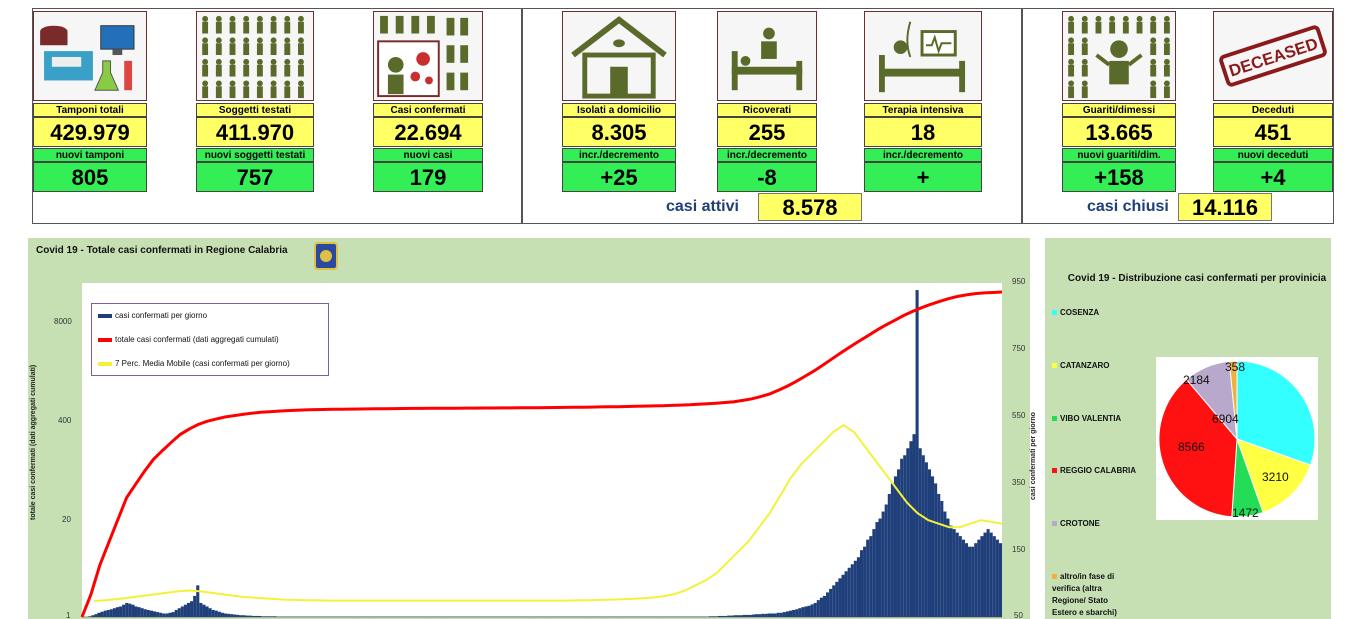 This screenshot has height=619, width=1360. What do you see at coordinates (1033, 456) in the screenshot?
I see `y-right-label: casi confermati per giorno` at bounding box center [1033, 456].